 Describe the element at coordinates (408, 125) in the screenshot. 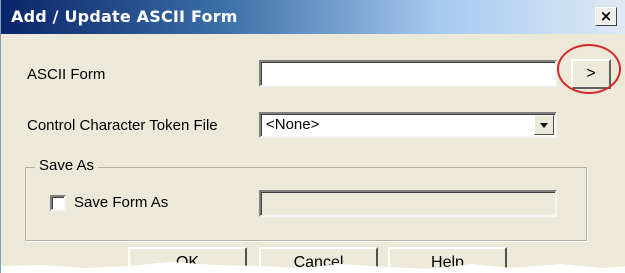

I see `token-file-dropdown: <None>` at that location.